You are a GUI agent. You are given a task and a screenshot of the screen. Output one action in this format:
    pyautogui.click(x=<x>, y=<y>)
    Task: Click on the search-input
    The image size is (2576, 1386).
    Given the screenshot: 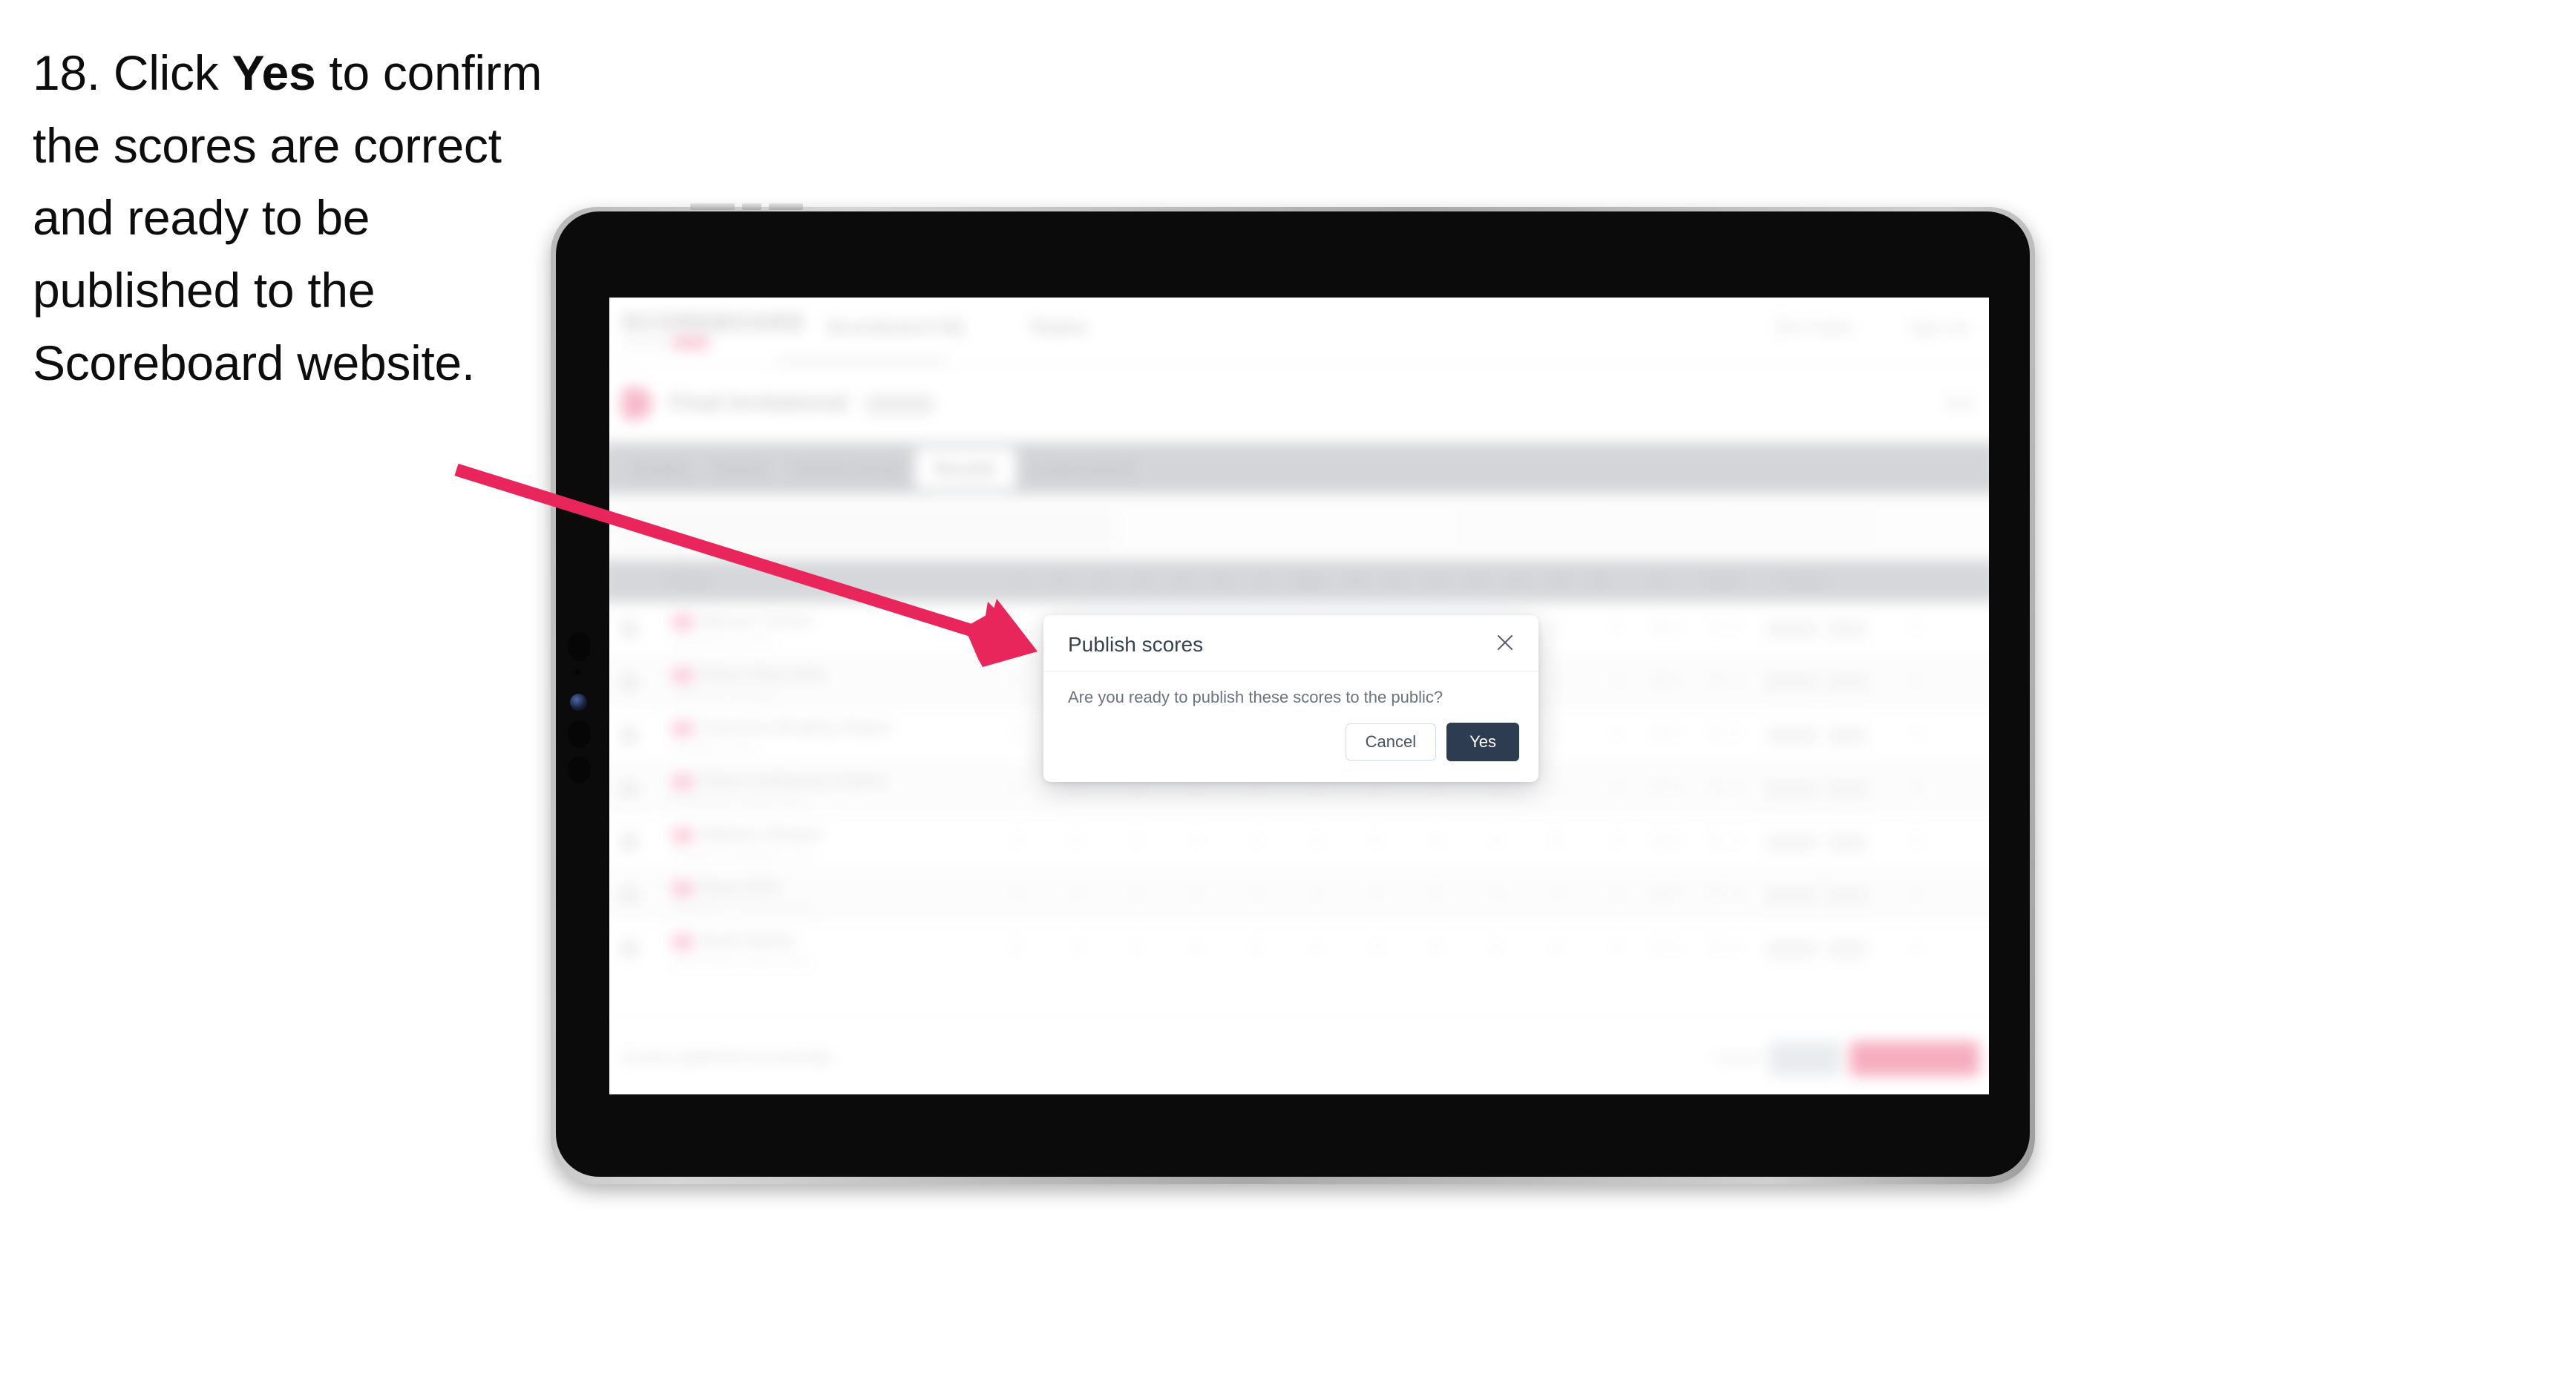 What is the action you would take?
    pyautogui.click(x=868, y=528)
    